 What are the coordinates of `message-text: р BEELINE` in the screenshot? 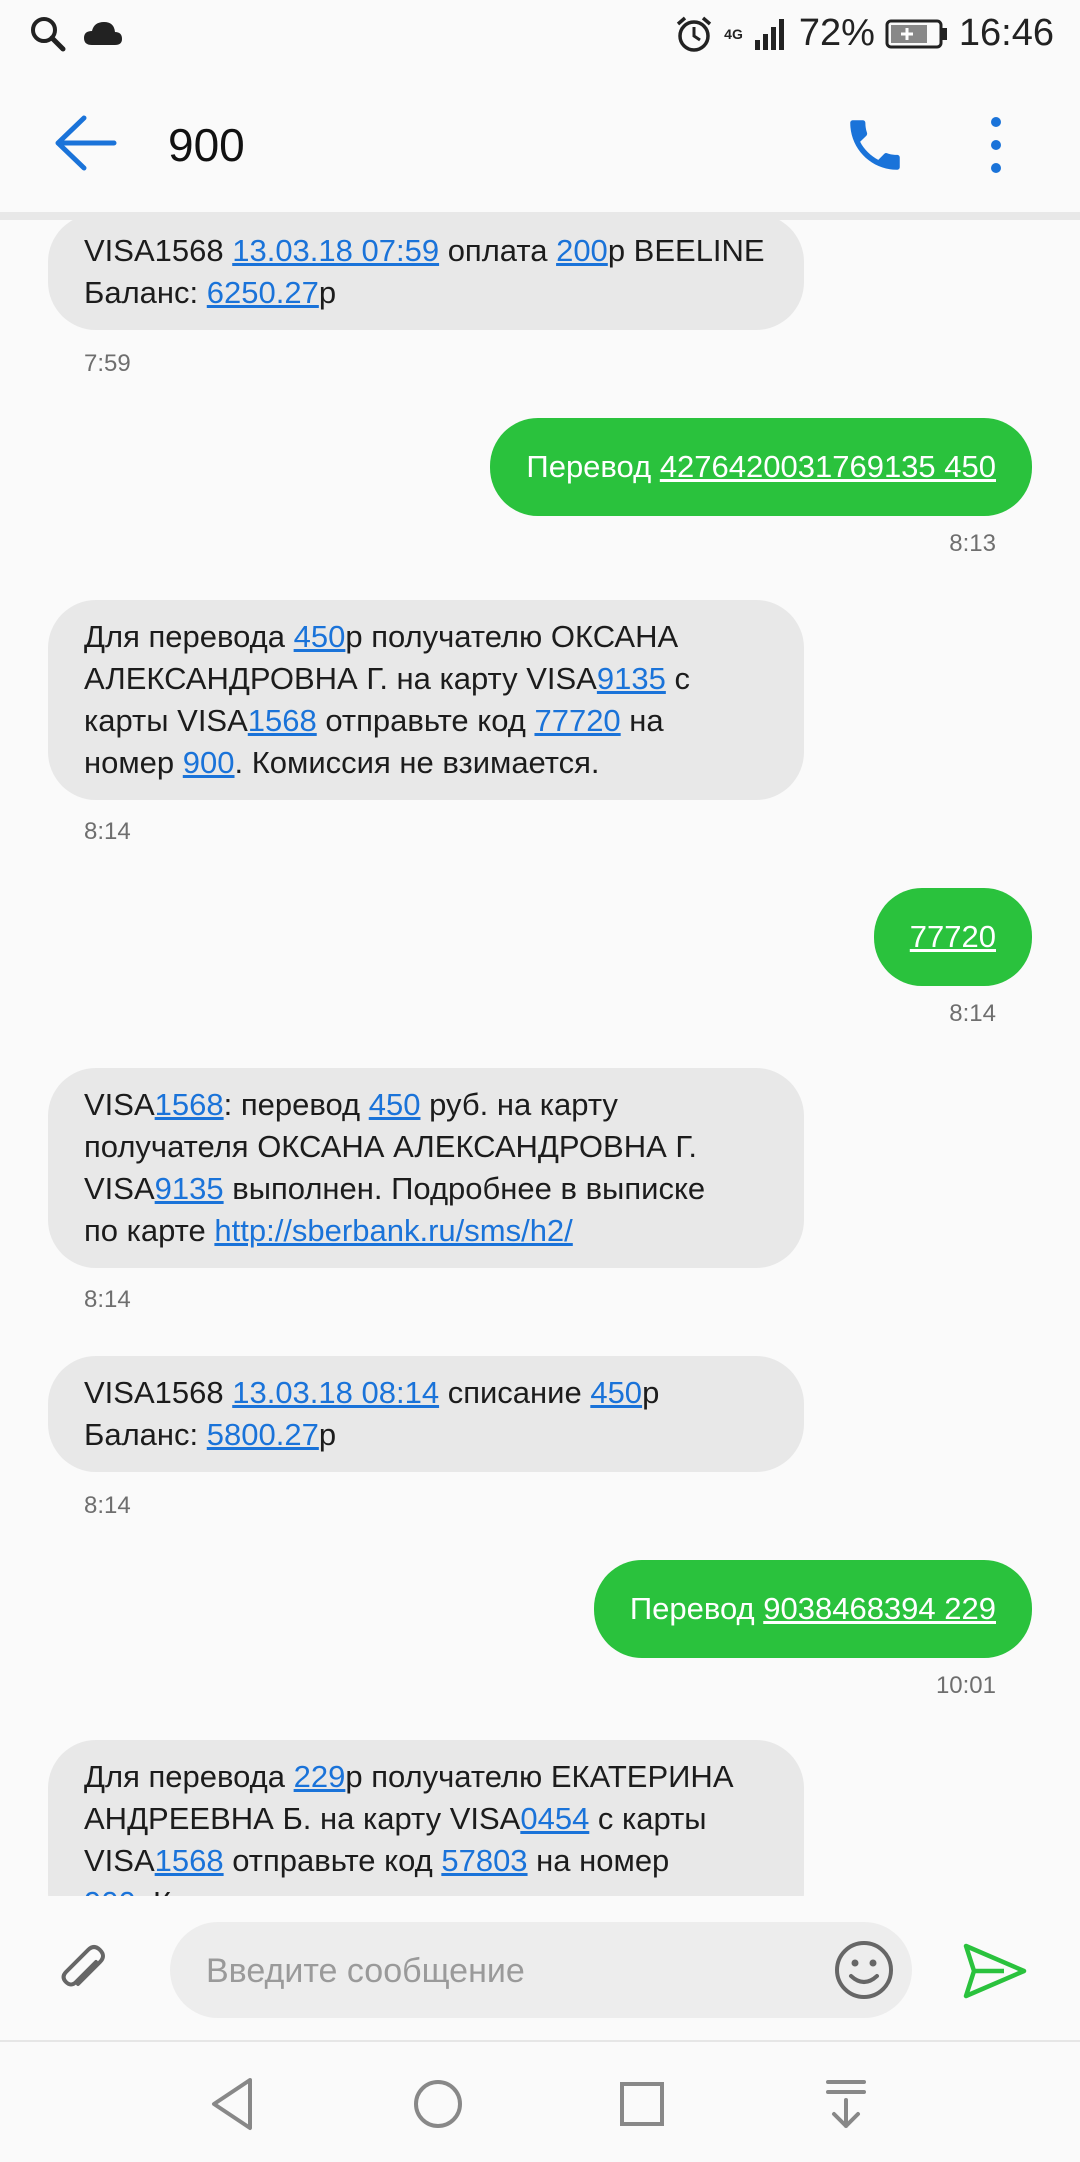 It's located at (686, 250).